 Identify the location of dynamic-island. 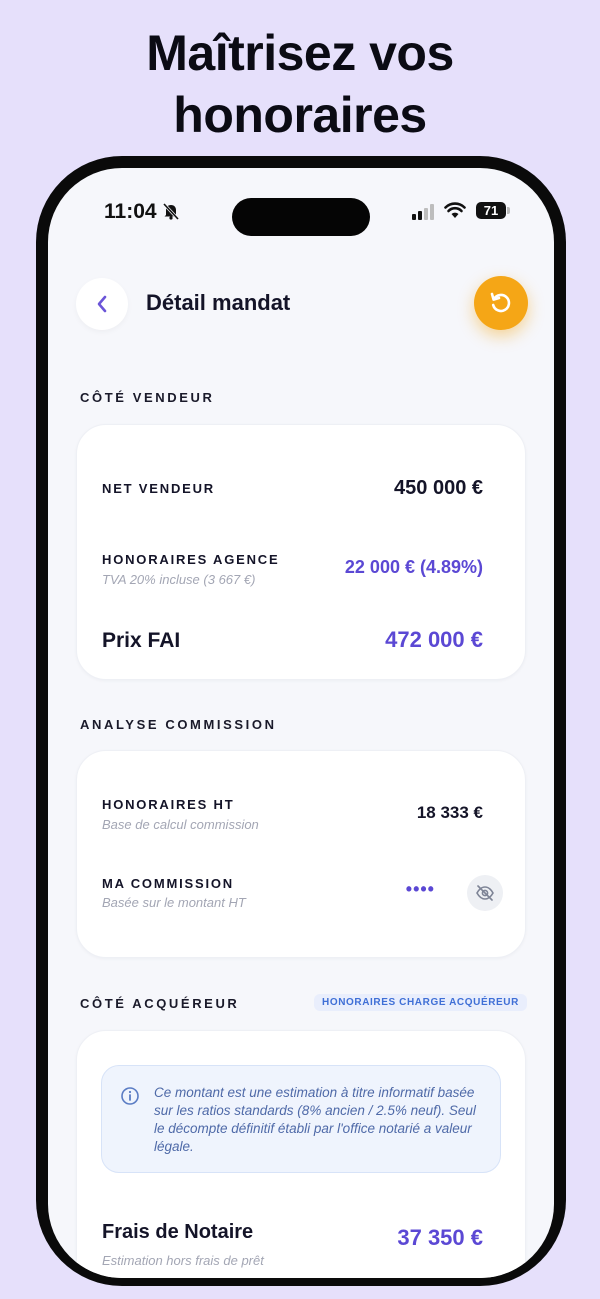
(301, 217).